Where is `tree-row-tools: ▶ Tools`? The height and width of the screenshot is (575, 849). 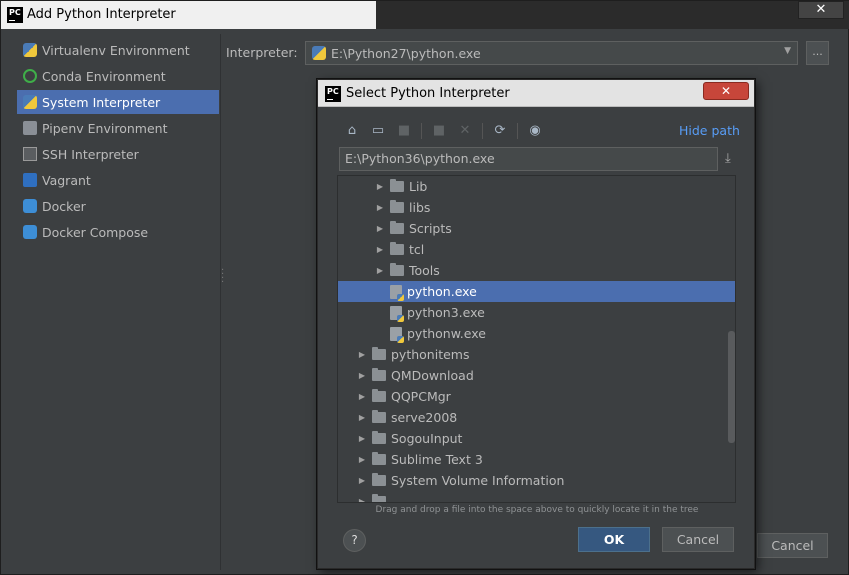
tree-row-tools: ▶ Tools is located at coordinates (536, 270).